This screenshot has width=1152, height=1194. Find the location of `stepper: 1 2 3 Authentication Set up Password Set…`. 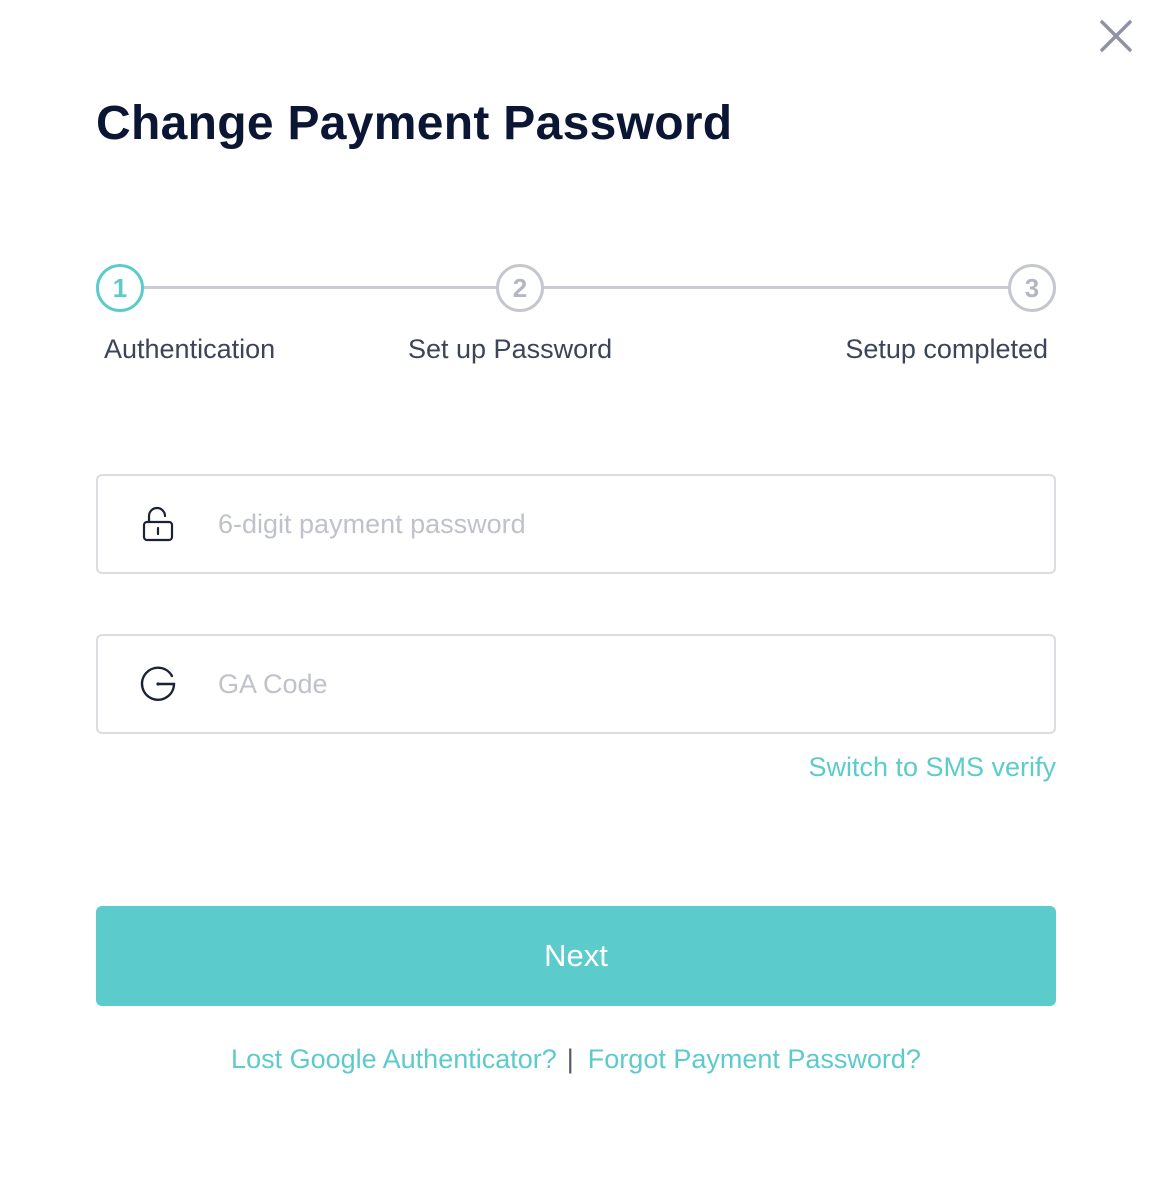

stepper: 1 2 3 Authentication Set up Password Set… is located at coordinates (576, 319).